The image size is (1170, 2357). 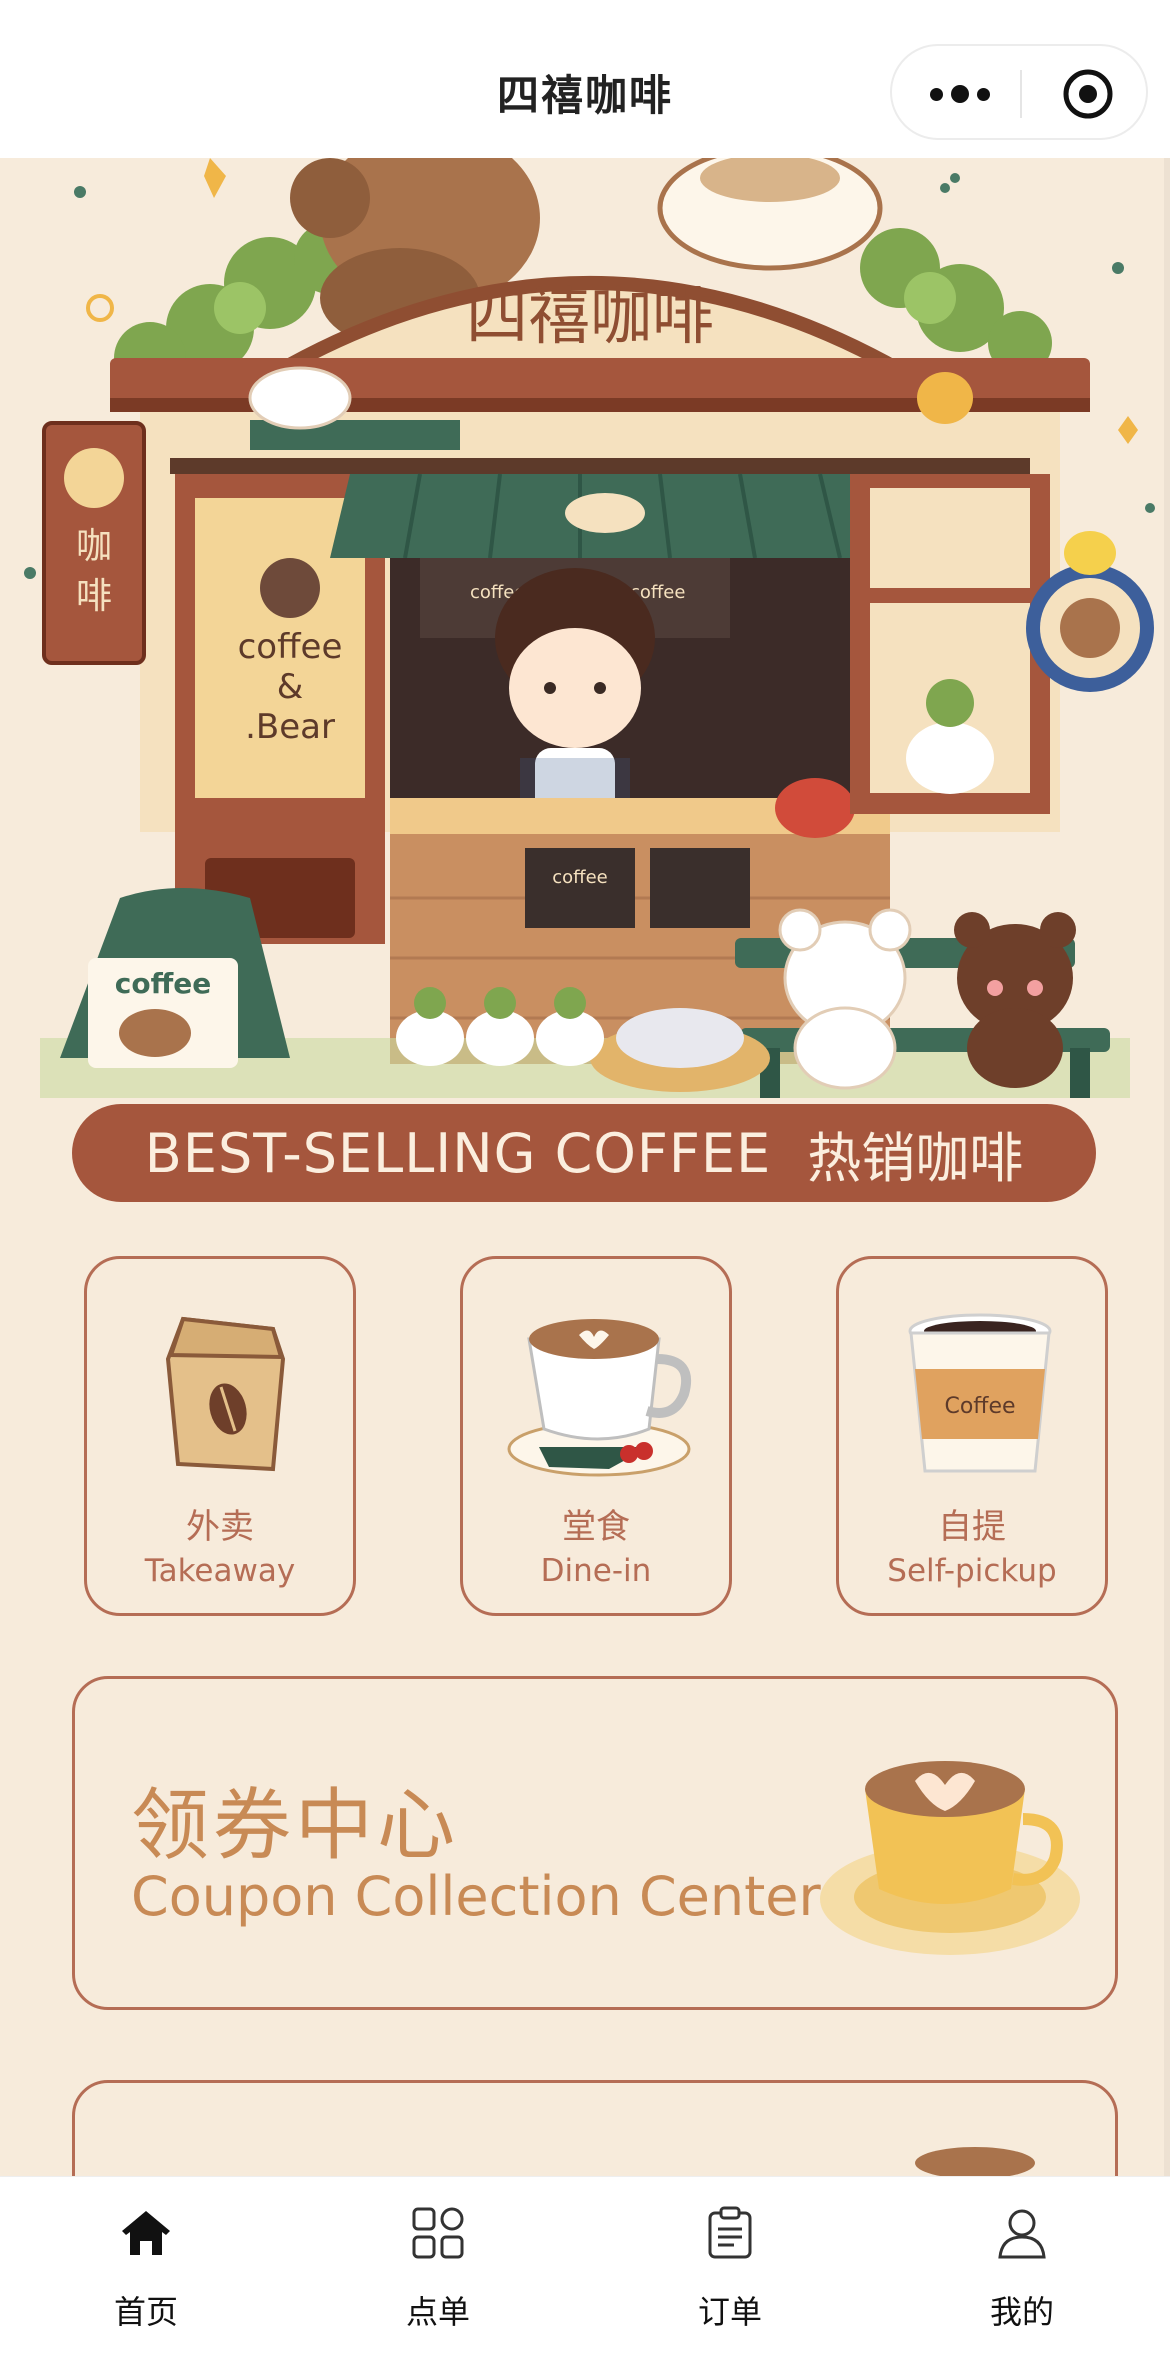 I want to click on svg-text: 啡, so click(x=94, y=596).